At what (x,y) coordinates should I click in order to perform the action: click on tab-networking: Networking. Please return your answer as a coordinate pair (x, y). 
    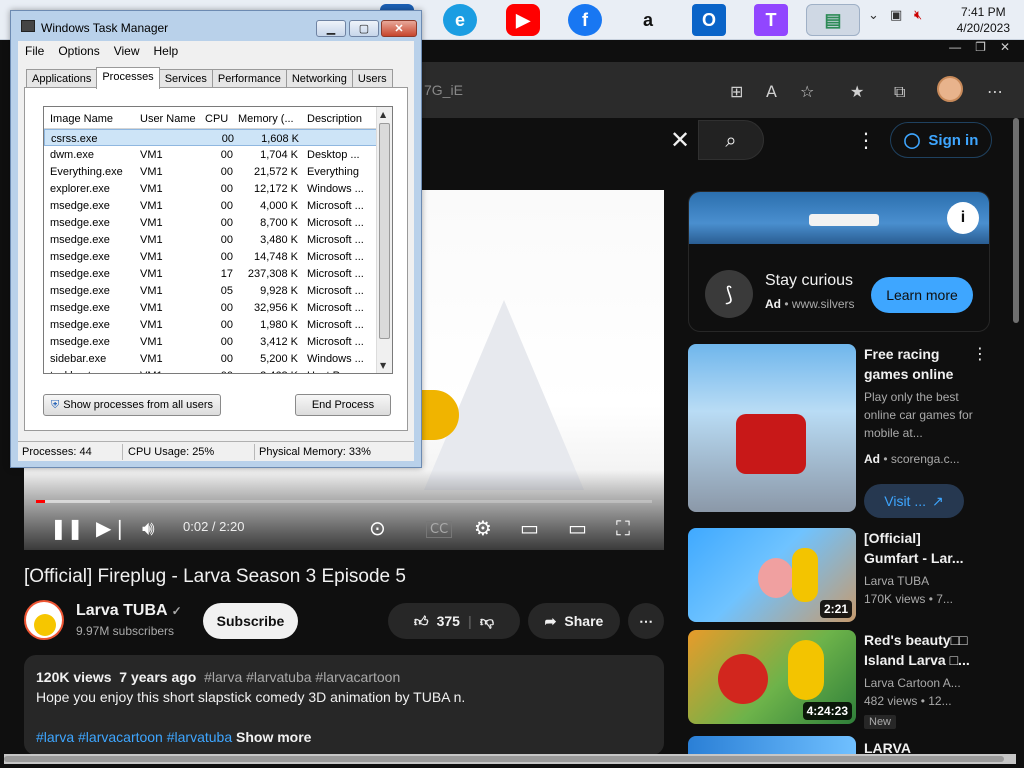
    Looking at the image, I should click on (319, 78).